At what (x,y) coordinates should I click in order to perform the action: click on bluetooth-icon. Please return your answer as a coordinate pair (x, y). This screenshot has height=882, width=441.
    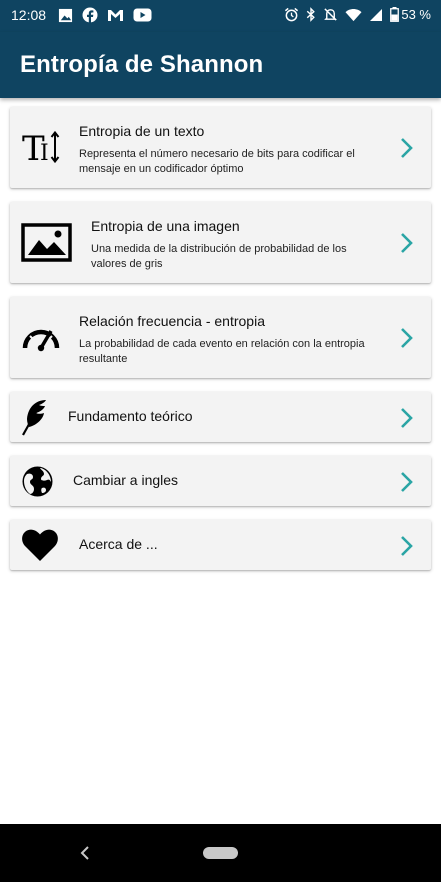
    Looking at the image, I should click on (310, 14).